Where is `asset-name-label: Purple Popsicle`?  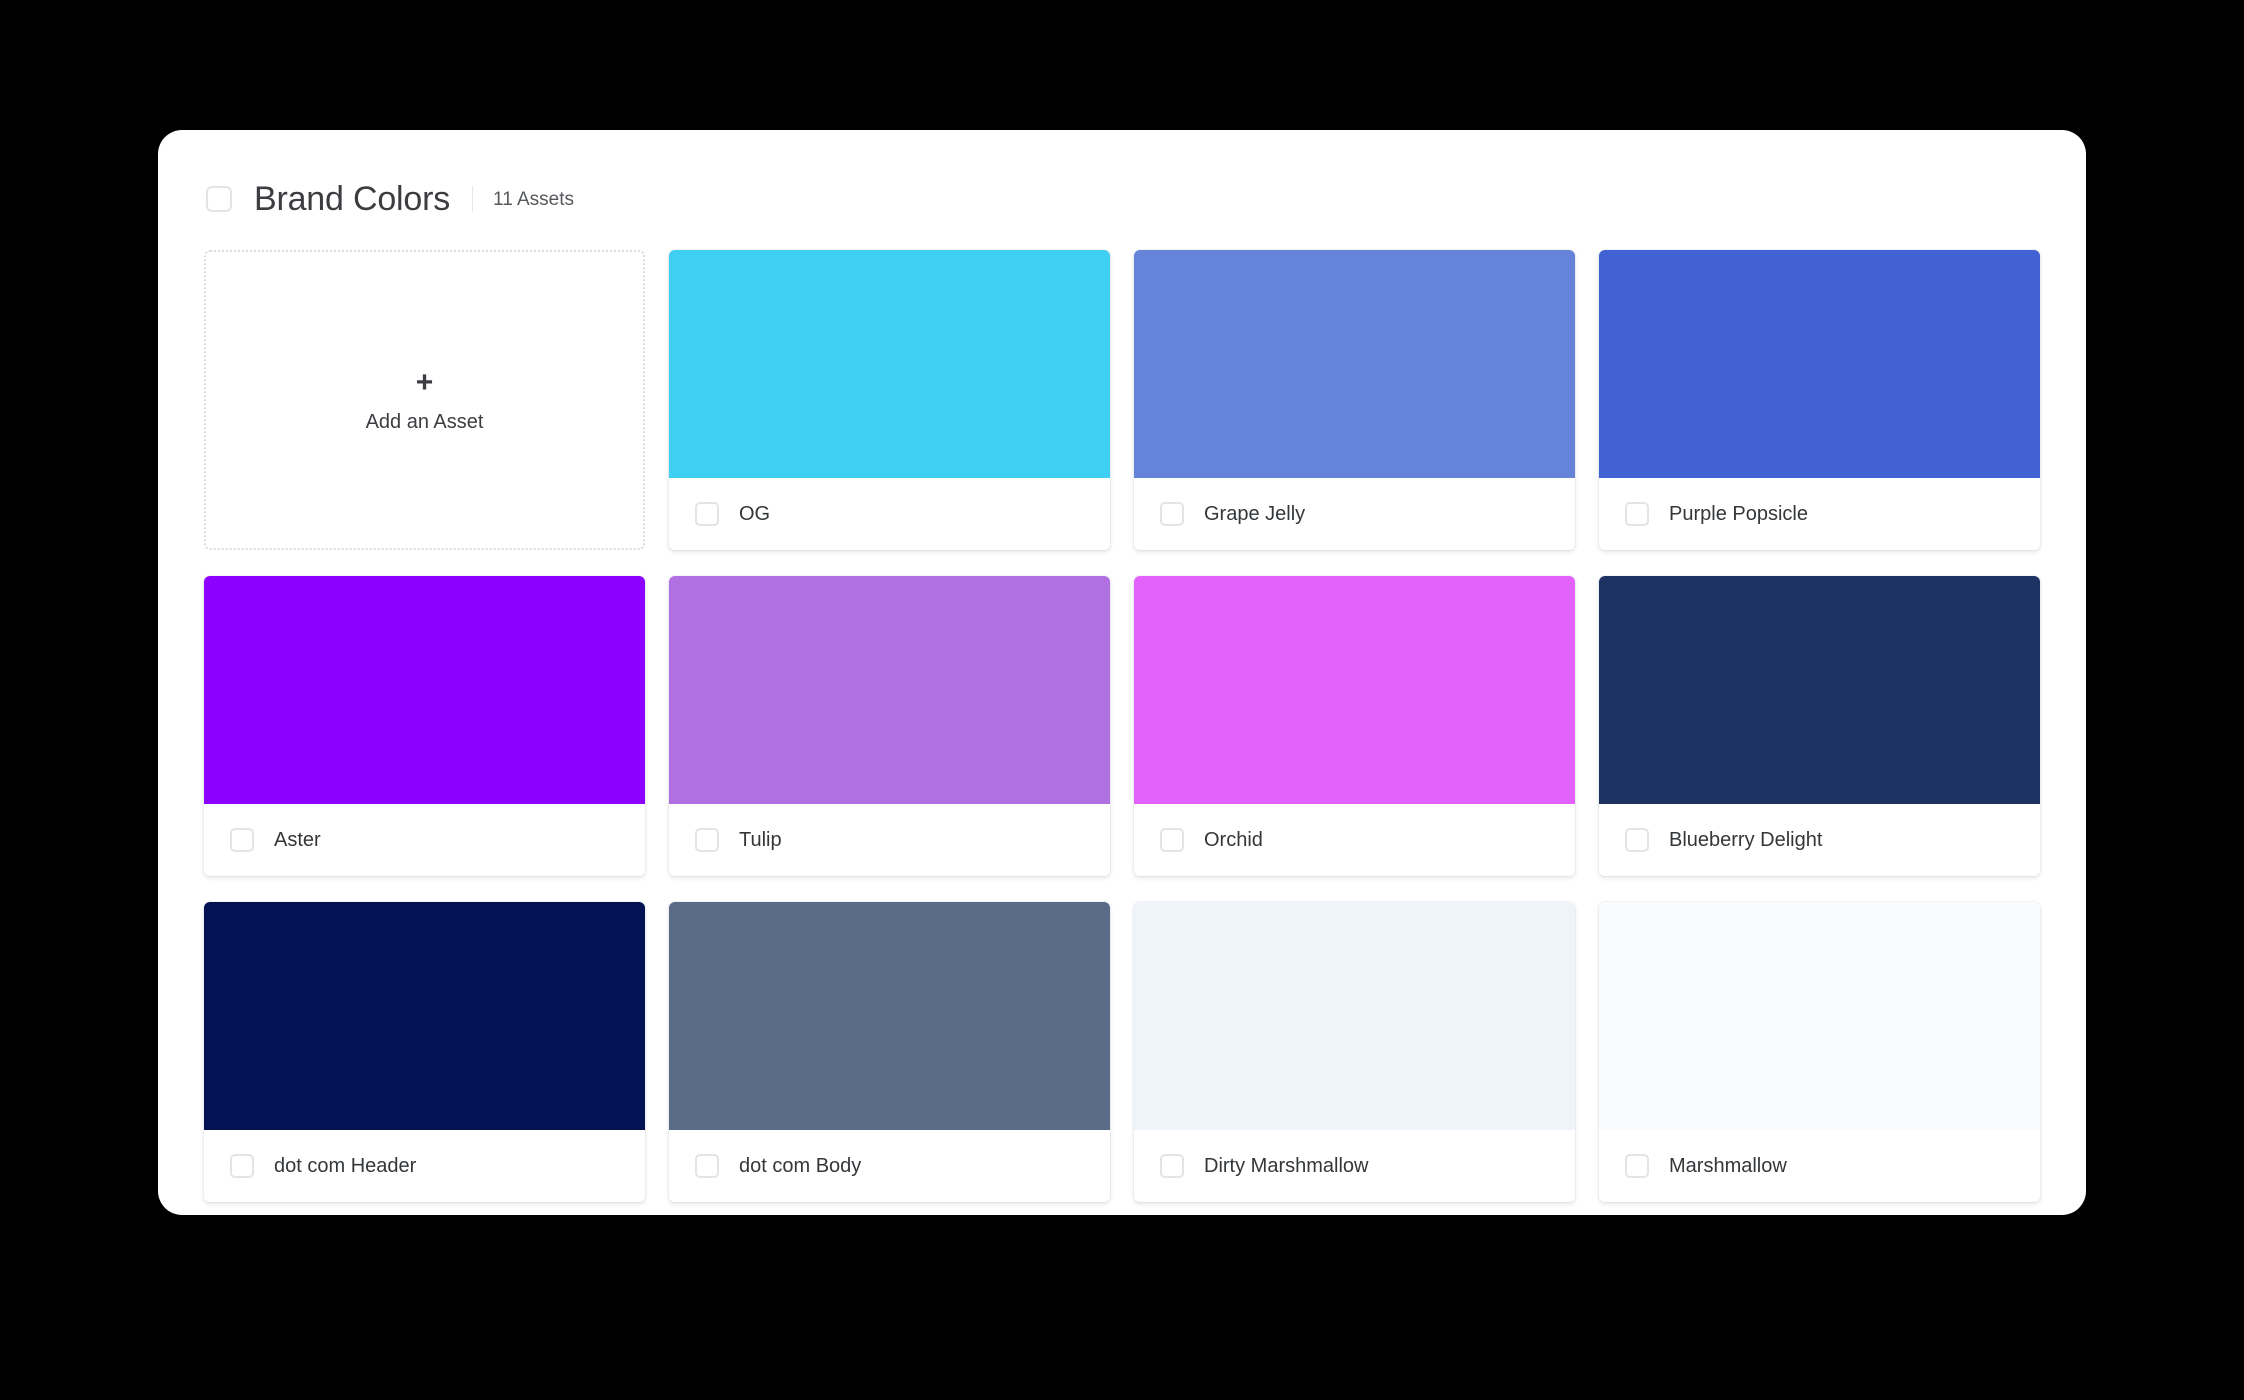 asset-name-label: Purple Popsicle is located at coordinates (1738, 514).